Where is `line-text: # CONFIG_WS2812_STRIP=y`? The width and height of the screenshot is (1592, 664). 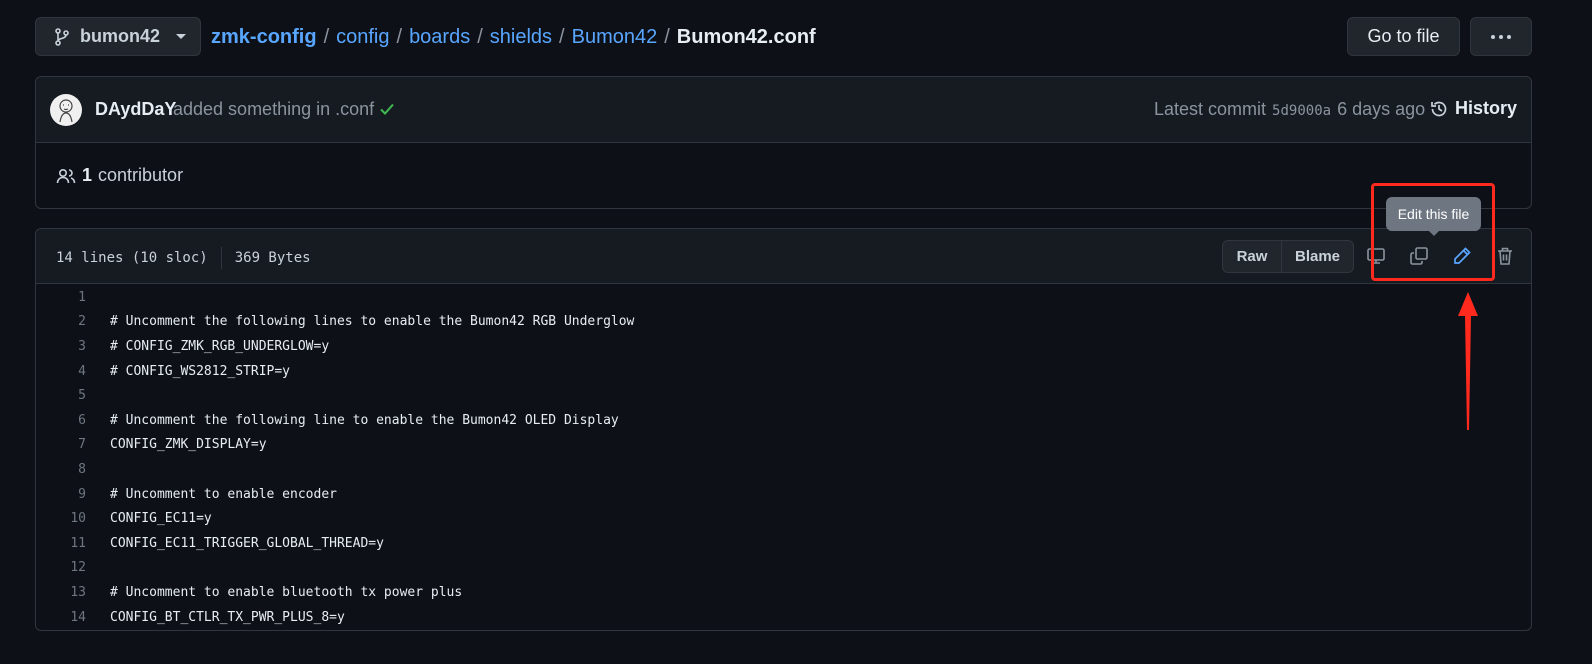
line-text: # CONFIG_WS2812_STRIP=y is located at coordinates (200, 371).